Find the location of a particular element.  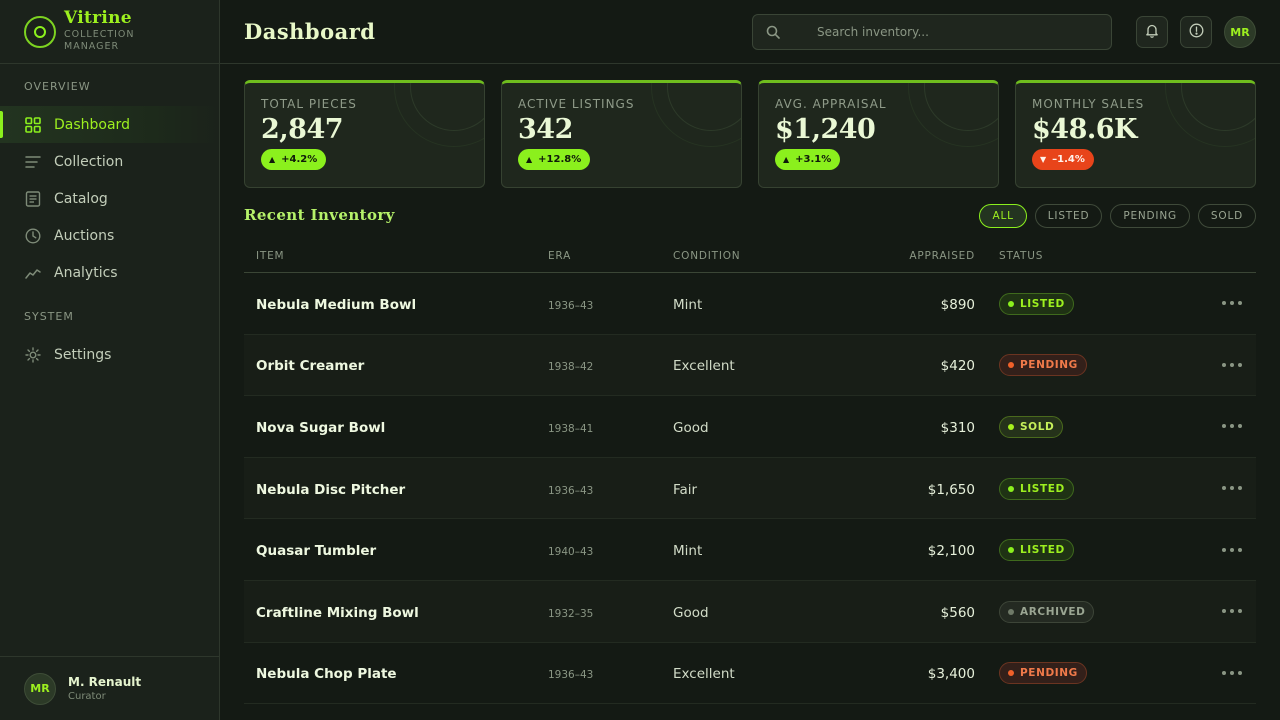

table-row: Nebula Medium Bowl 1936–43 Mint $890 LISTED is located at coordinates (750, 304).